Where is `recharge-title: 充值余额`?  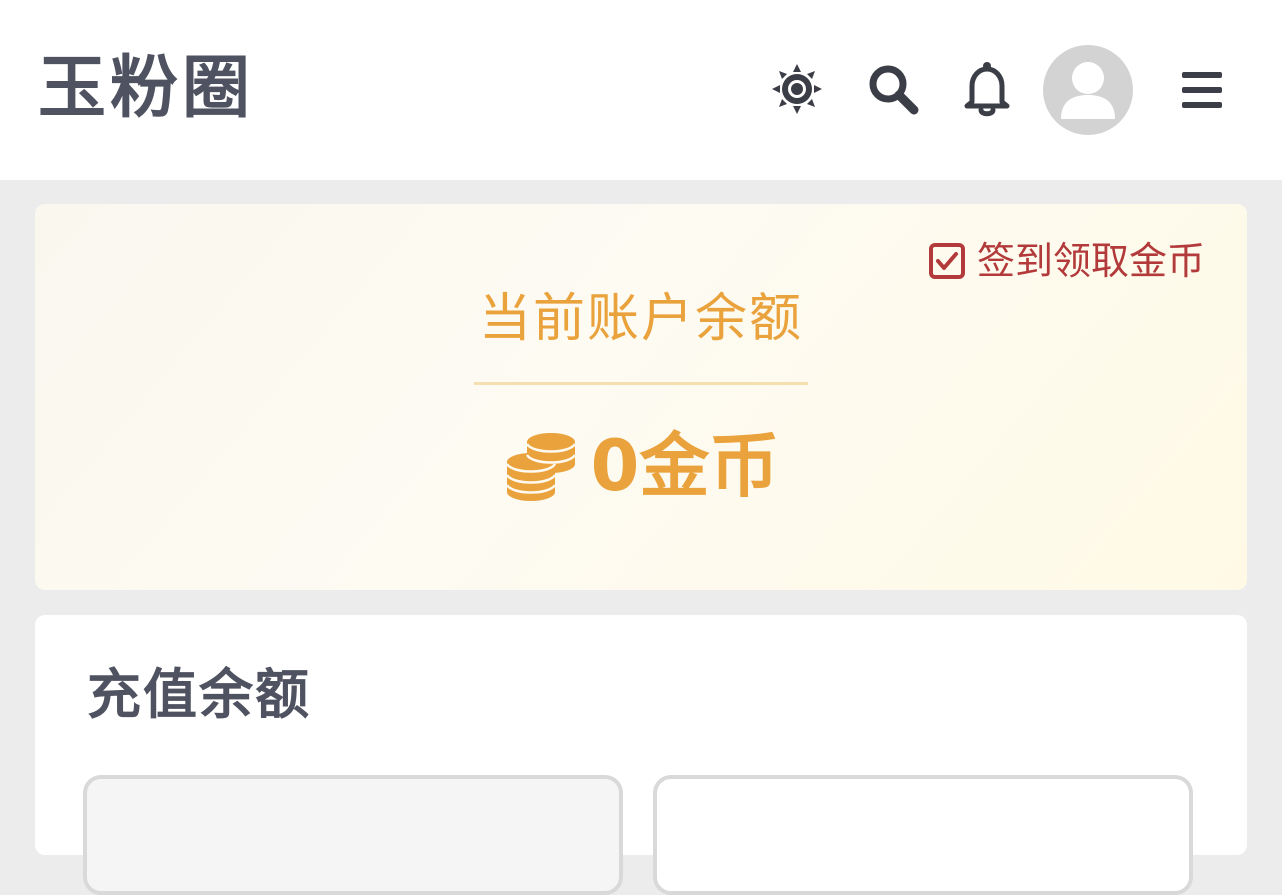
recharge-title: 充值余额 is located at coordinates (199, 694).